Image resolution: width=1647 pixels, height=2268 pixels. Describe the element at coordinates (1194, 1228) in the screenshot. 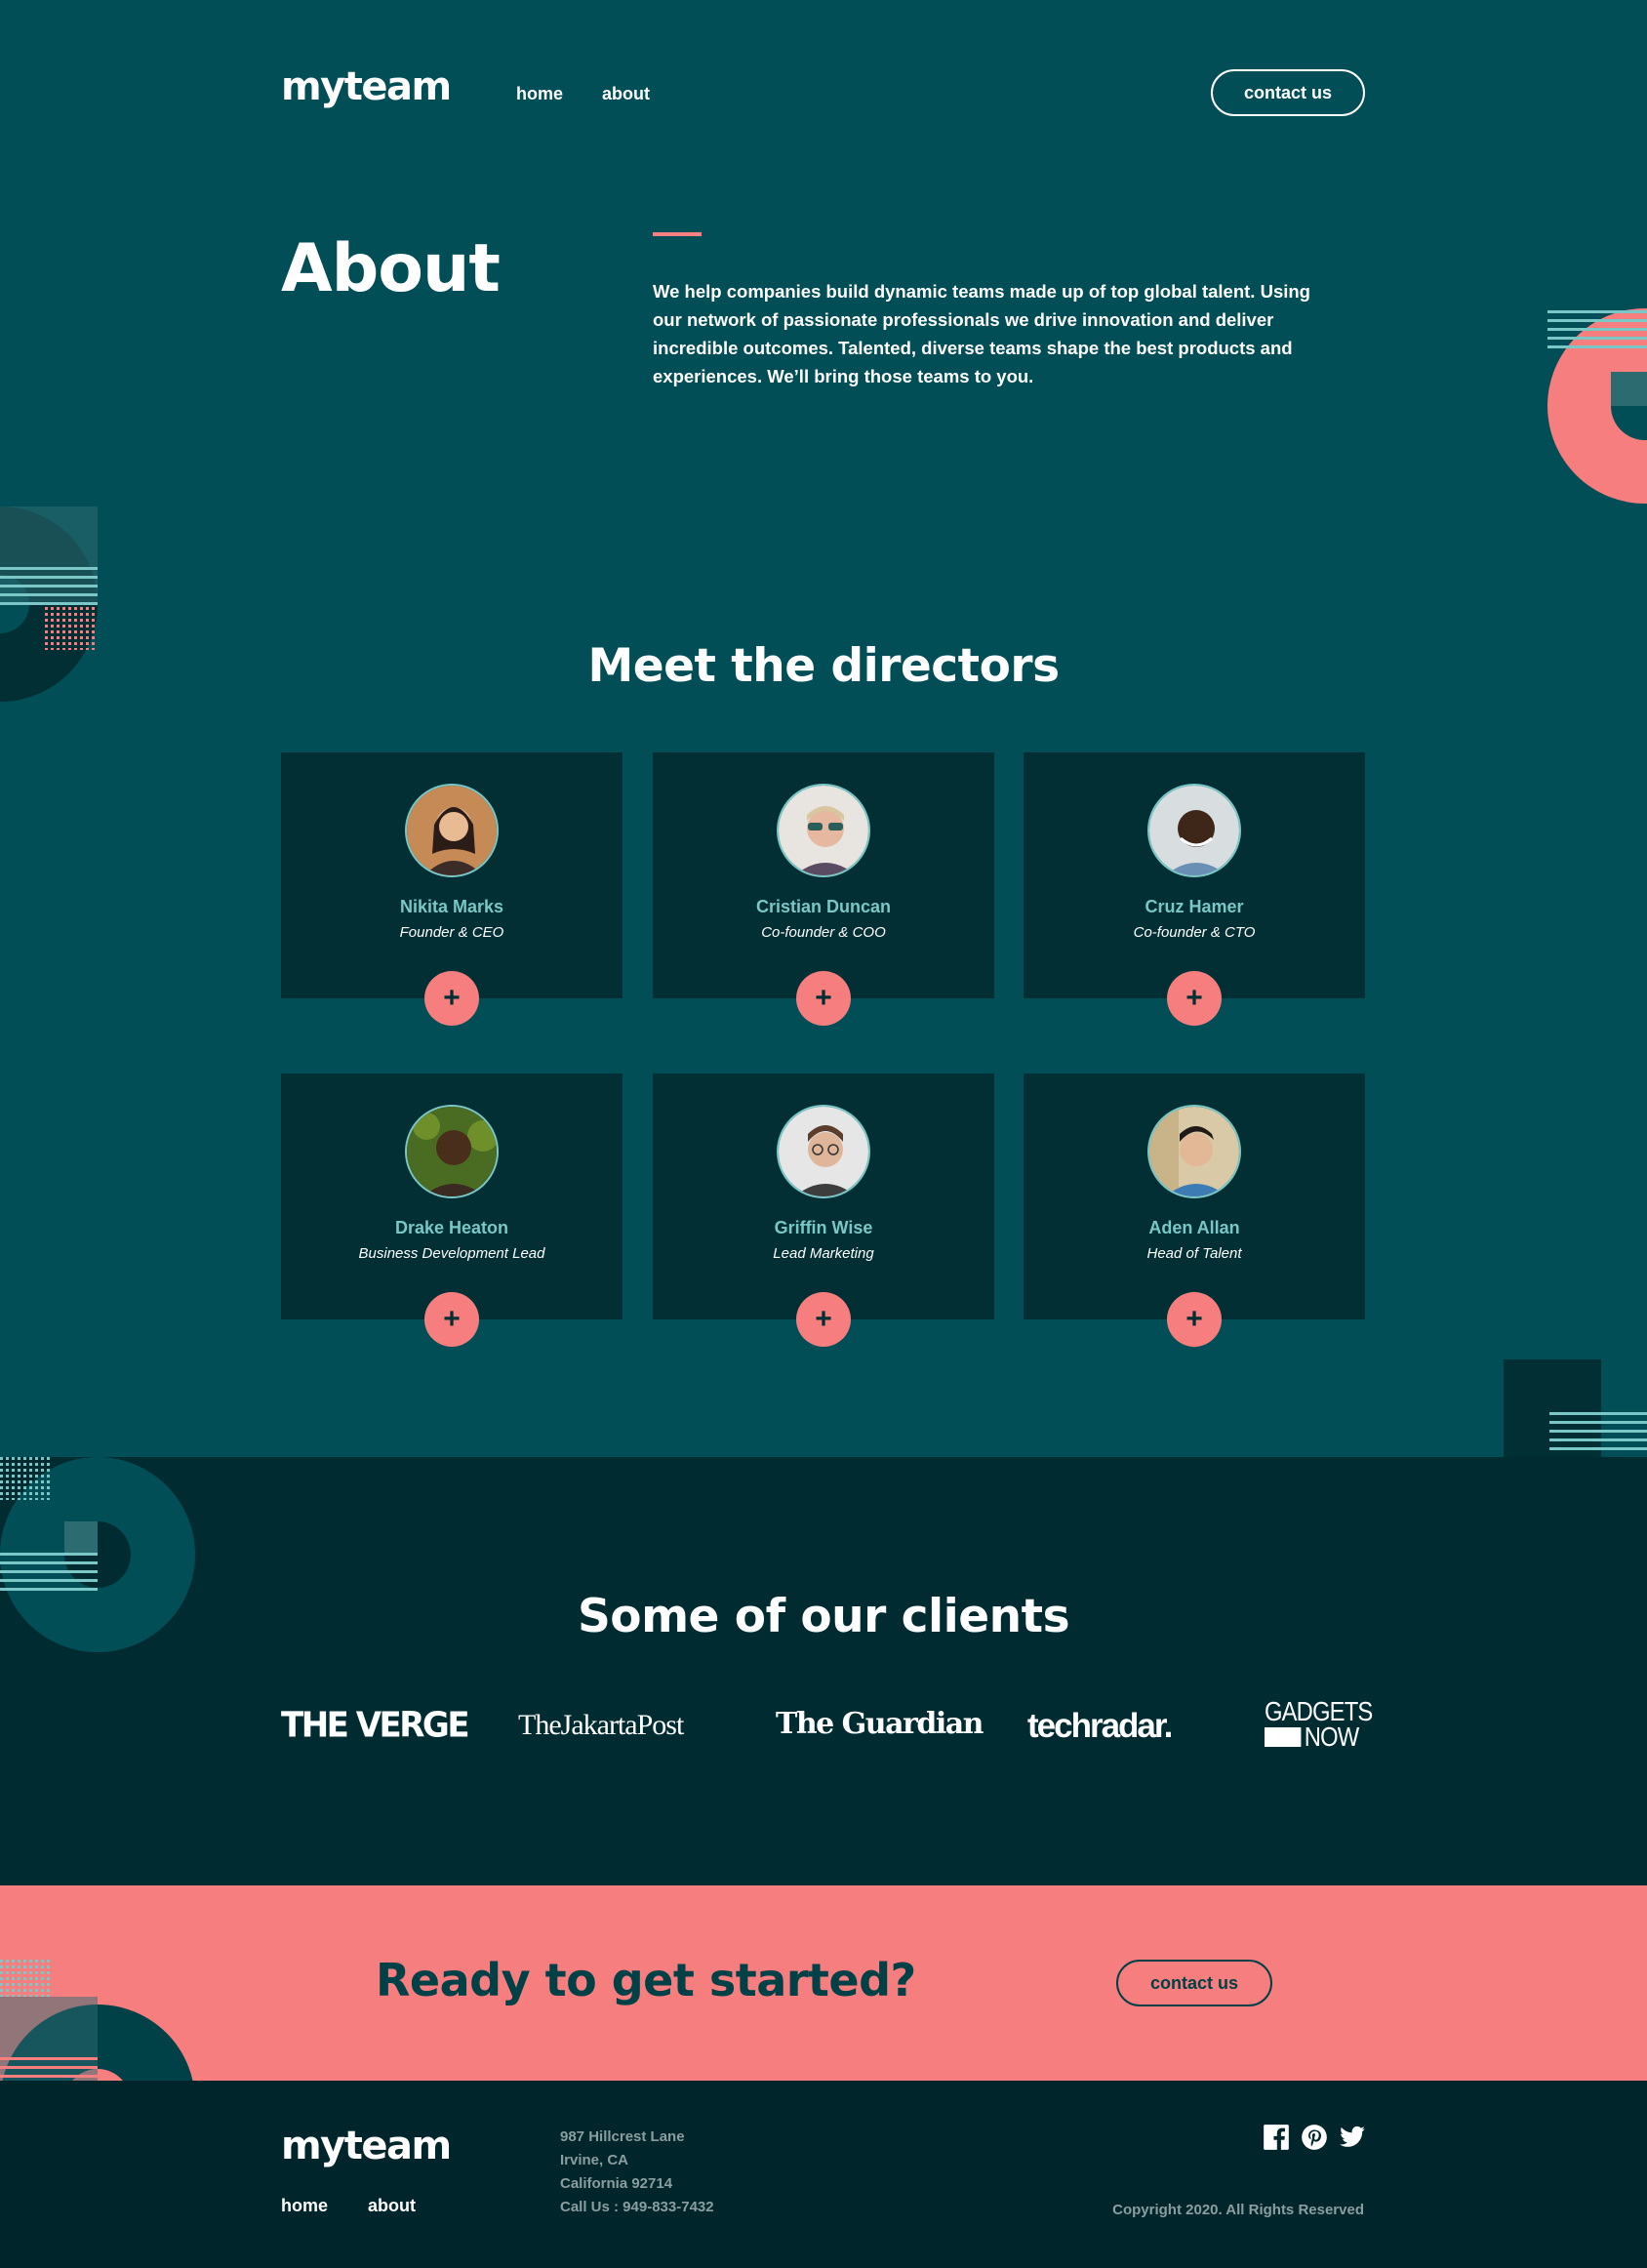

I see `director-name: Aden Allan` at that location.